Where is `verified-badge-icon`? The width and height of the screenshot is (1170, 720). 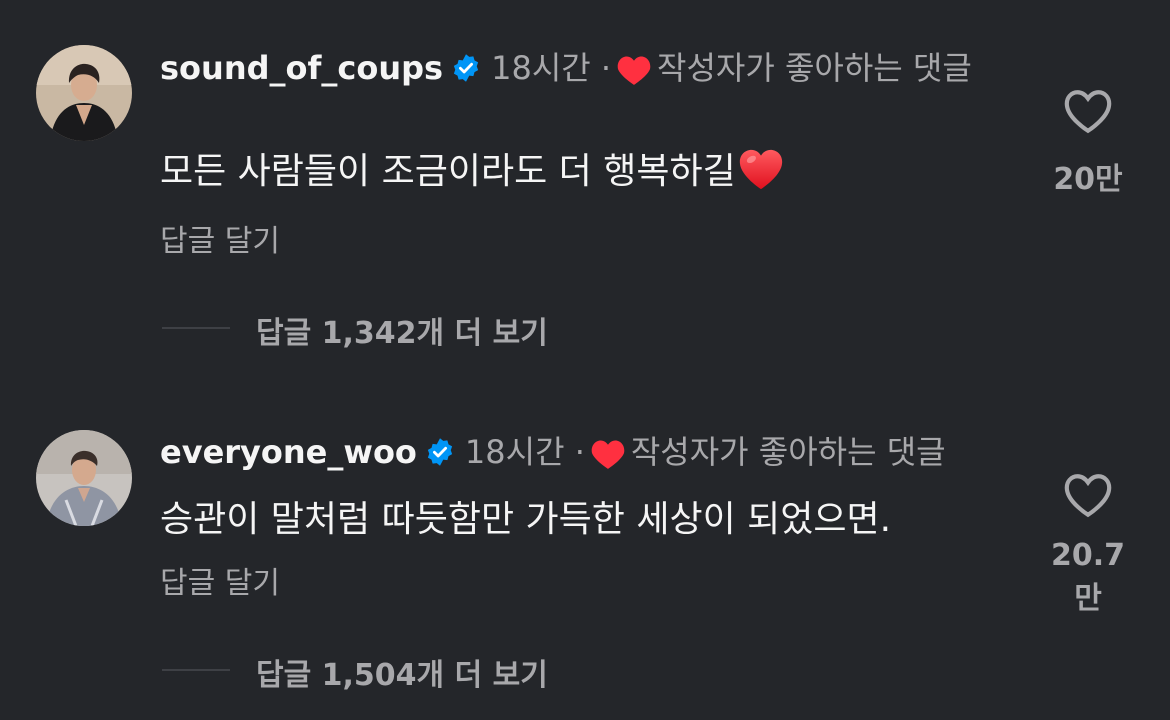 verified-badge-icon is located at coordinates (440, 451).